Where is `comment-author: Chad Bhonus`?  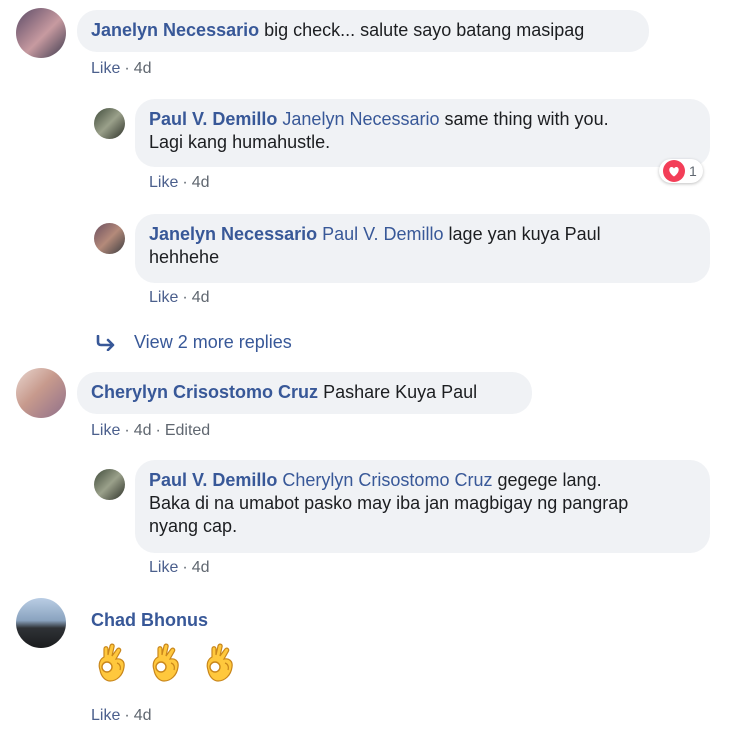 comment-author: Chad Bhonus is located at coordinates (149, 620).